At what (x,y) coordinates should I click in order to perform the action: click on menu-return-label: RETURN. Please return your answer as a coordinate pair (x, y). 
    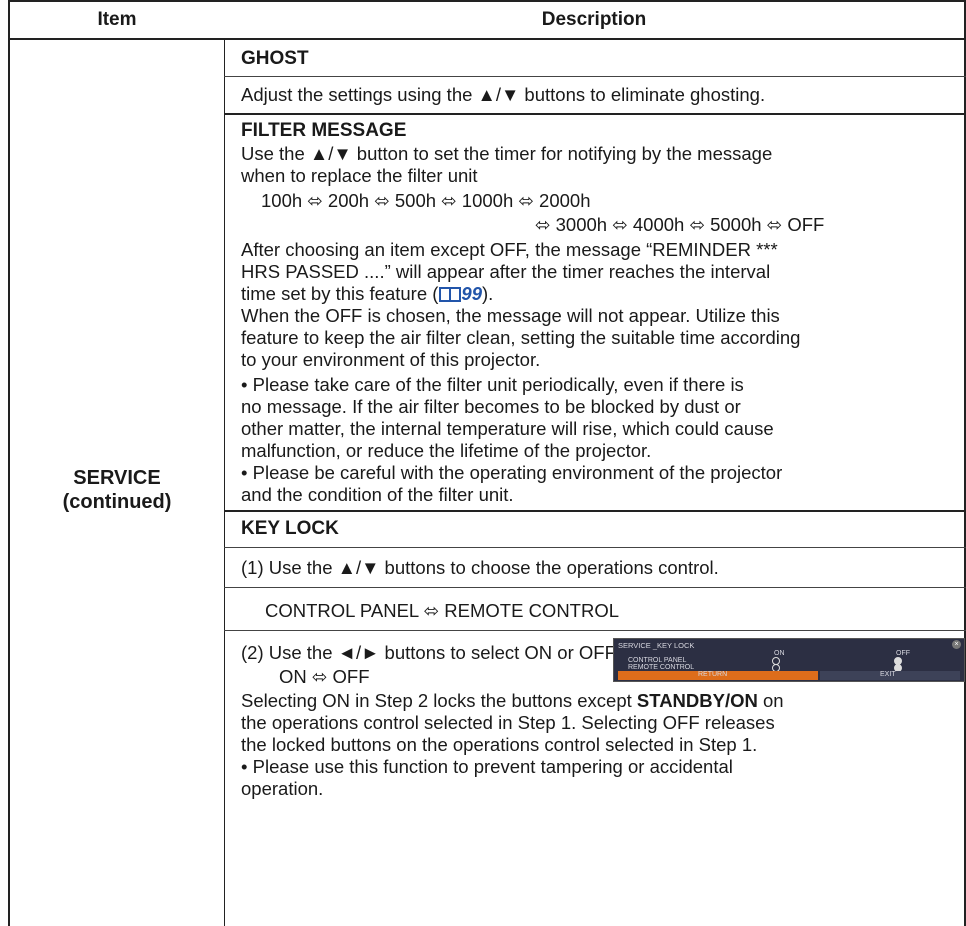
    Looking at the image, I should click on (713, 674).